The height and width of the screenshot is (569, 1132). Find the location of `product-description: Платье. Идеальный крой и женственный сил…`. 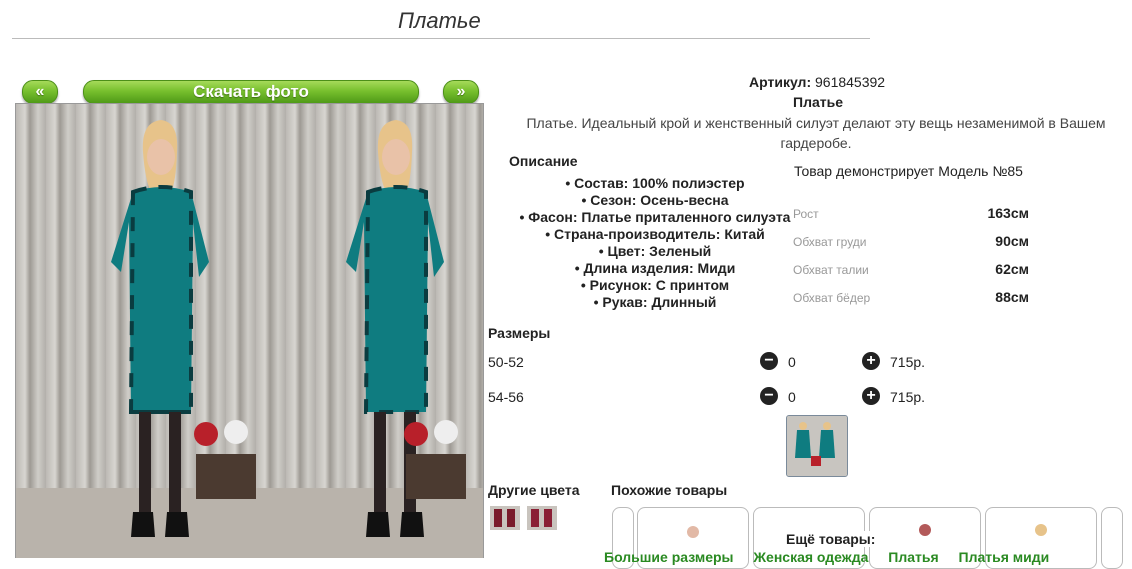

product-description: Платье. Идеальный крой и женственный сил… is located at coordinates (816, 133).